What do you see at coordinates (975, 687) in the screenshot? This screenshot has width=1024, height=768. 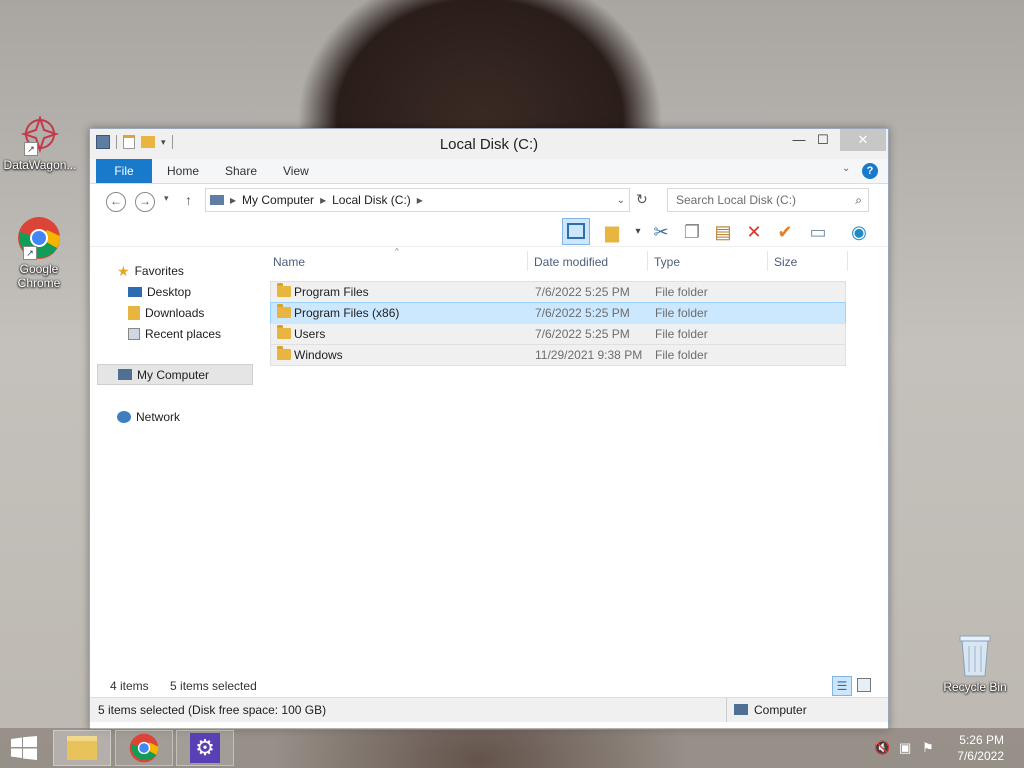 I see `desktop-icon-label: Recycle Bin` at bounding box center [975, 687].